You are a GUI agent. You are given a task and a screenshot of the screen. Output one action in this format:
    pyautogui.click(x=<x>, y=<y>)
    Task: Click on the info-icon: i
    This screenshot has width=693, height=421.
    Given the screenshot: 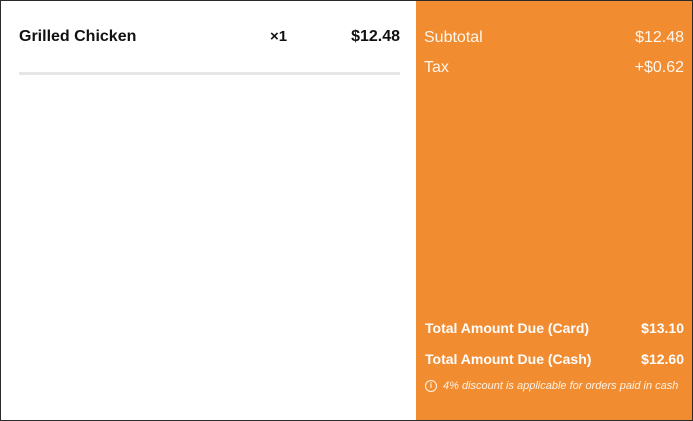 What is the action you would take?
    pyautogui.click(x=431, y=386)
    